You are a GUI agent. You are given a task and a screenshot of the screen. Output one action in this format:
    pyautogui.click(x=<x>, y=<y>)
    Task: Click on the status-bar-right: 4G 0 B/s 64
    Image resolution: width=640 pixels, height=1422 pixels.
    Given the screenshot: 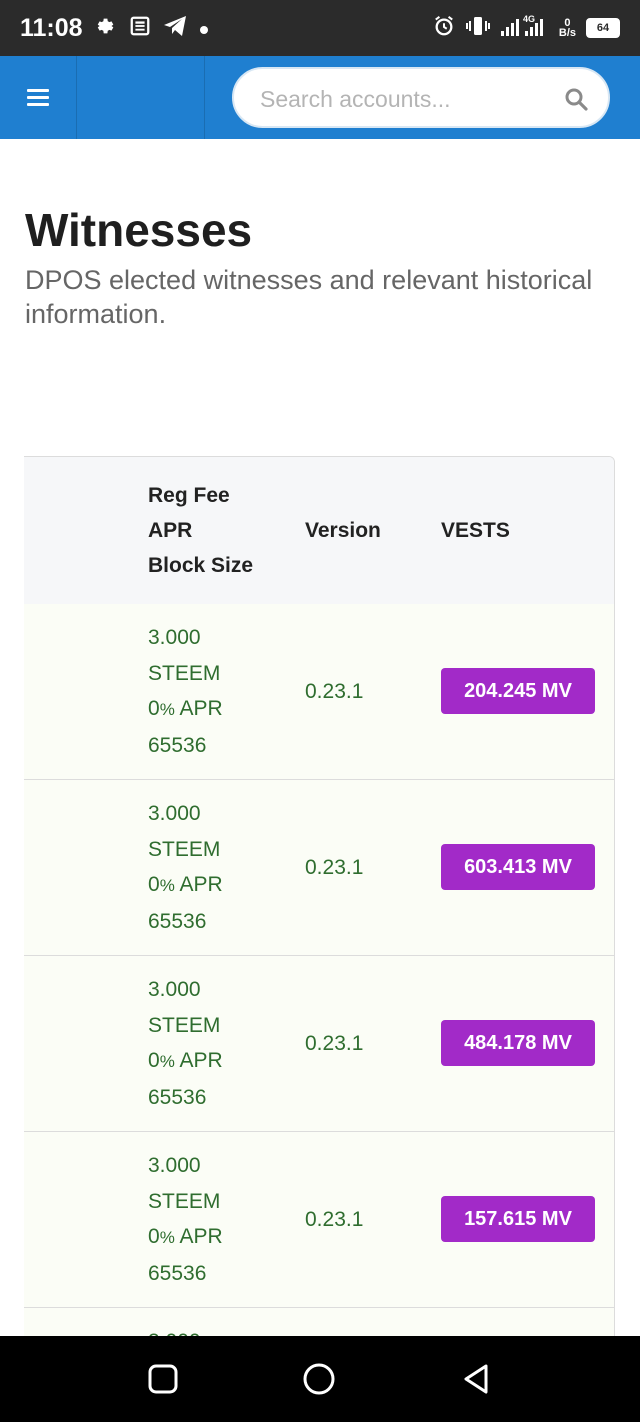 What is the action you would take?
    pyautogui.click(x=526, y=28)
    